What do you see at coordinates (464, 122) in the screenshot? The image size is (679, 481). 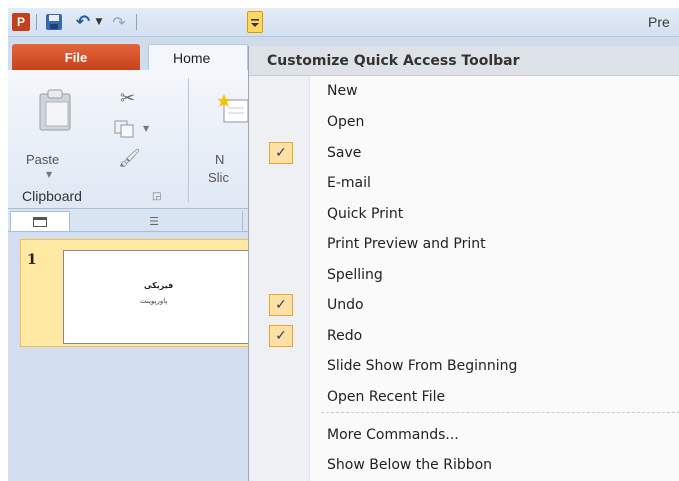 I see `menu-item-open: Open` at bounding box center [464, 122].